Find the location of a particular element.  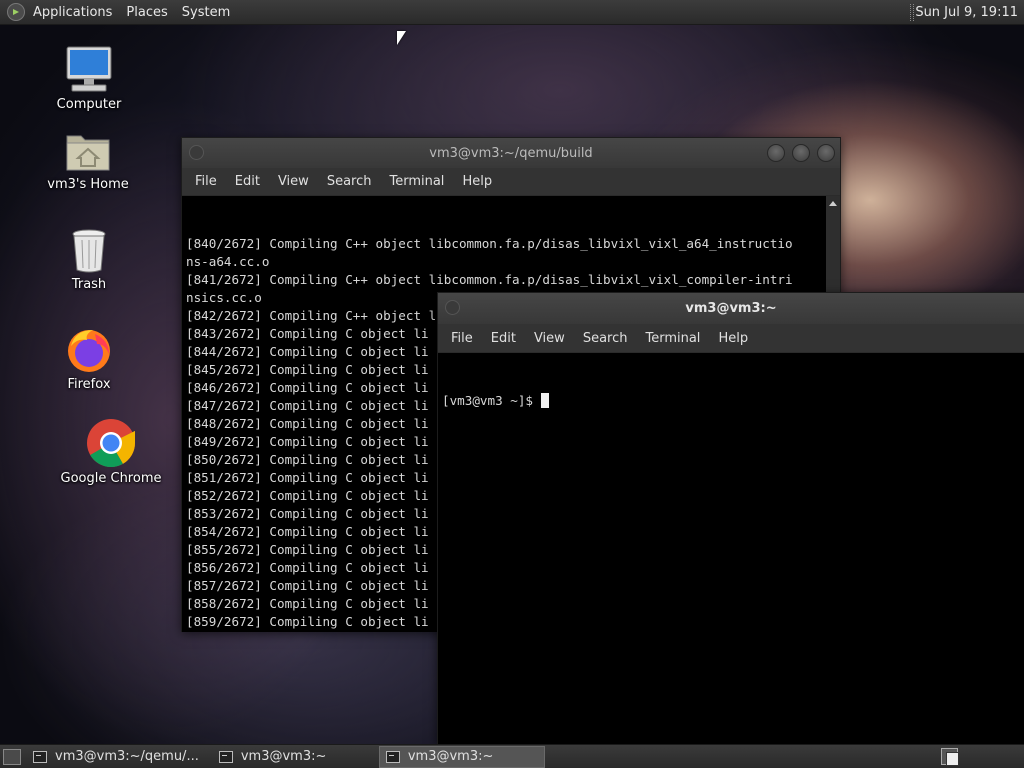

desktop-icon-label: vm3's Home is located at coordinates (88, 184).